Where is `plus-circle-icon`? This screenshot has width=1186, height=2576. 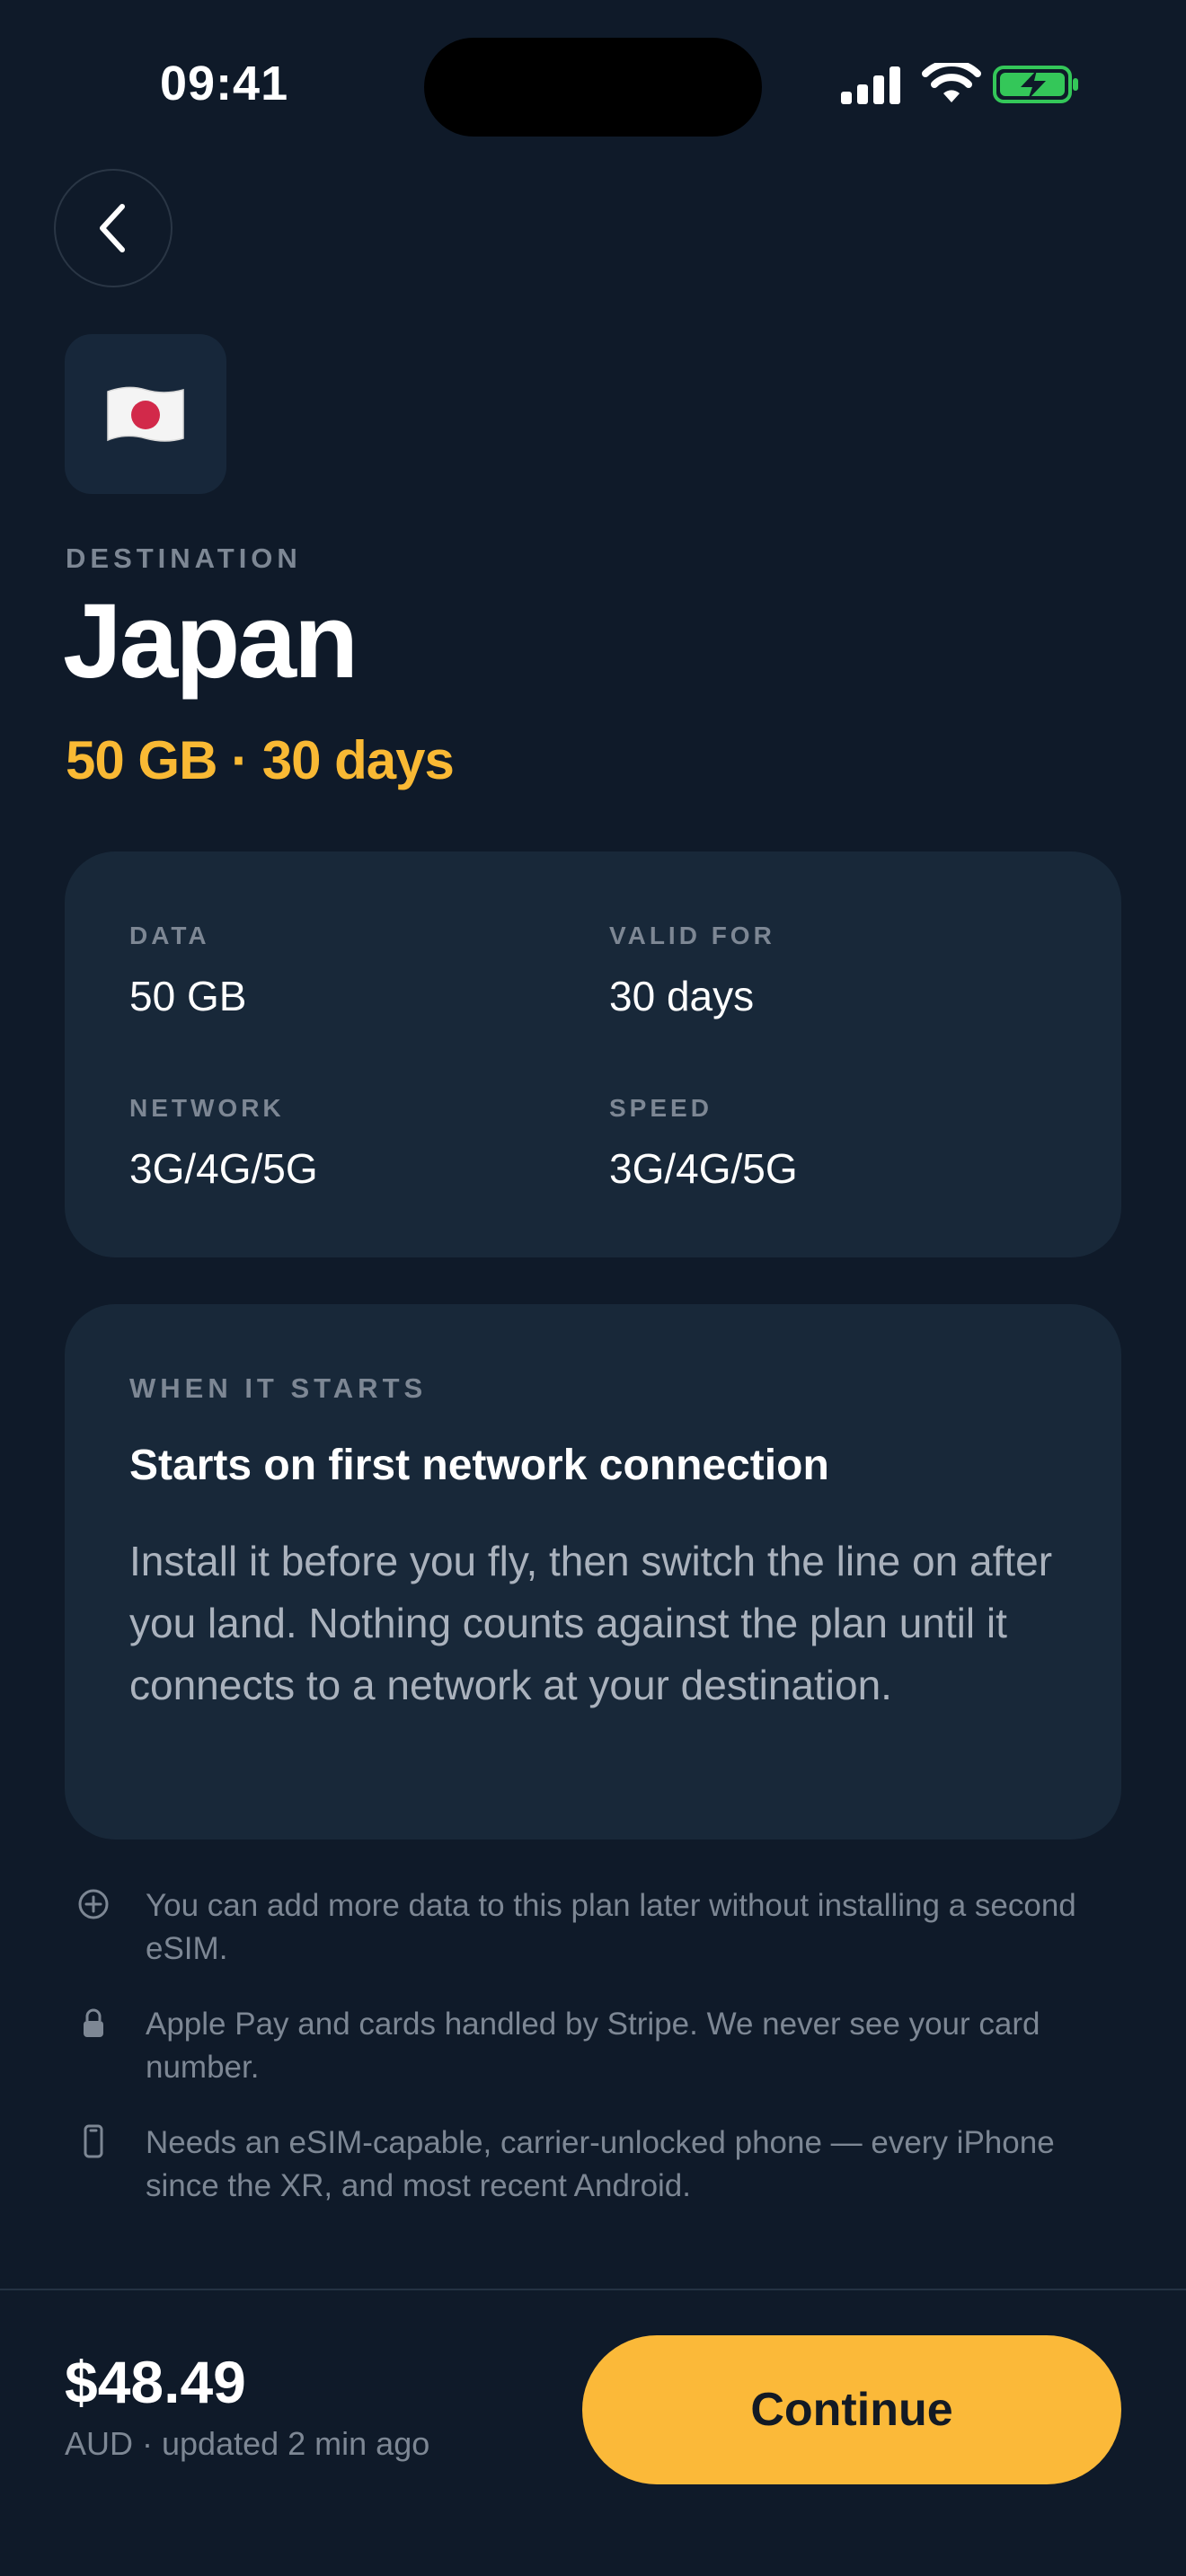
plus-circle-icon is located at coordinates (93, 1904).